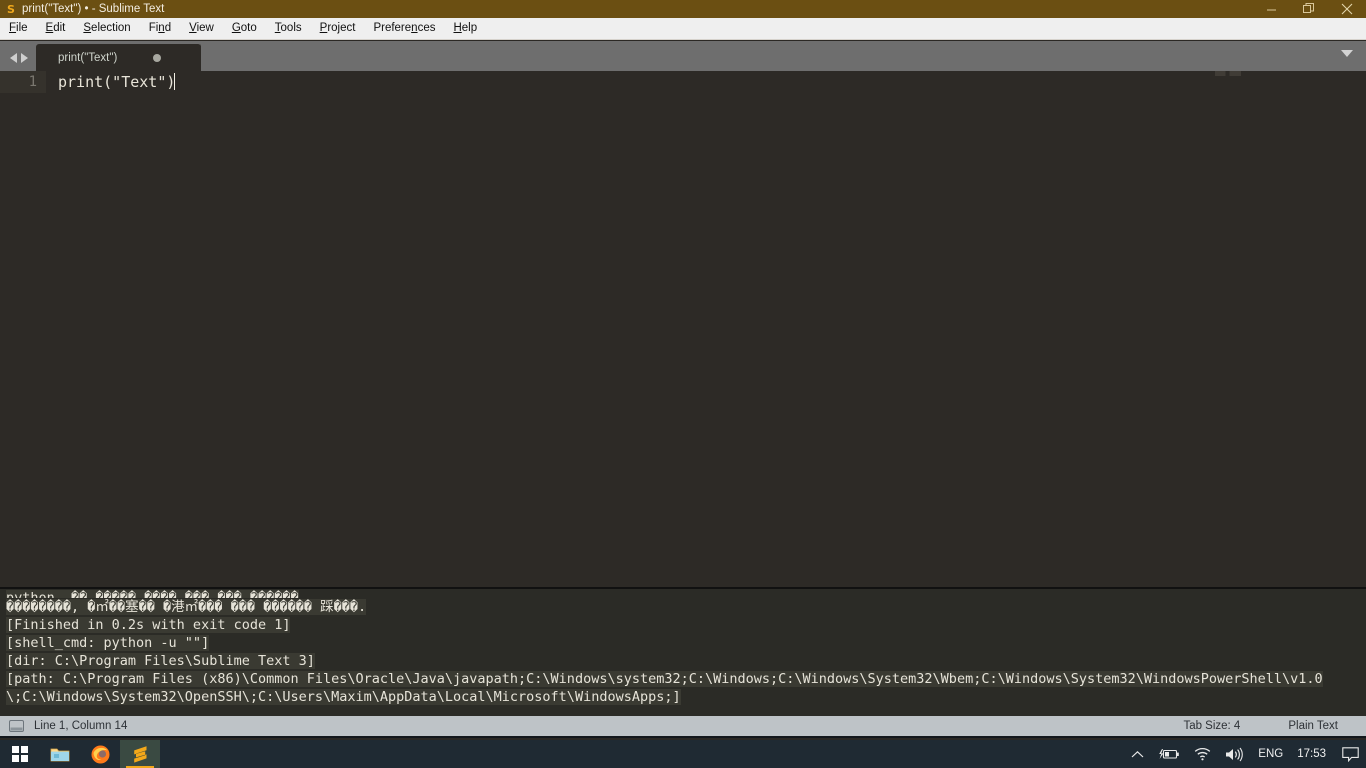  What do you see at coordinates (117, 82) in the screenshot?
I see `code-text: print("Text")` at bounding box center [117, 82].